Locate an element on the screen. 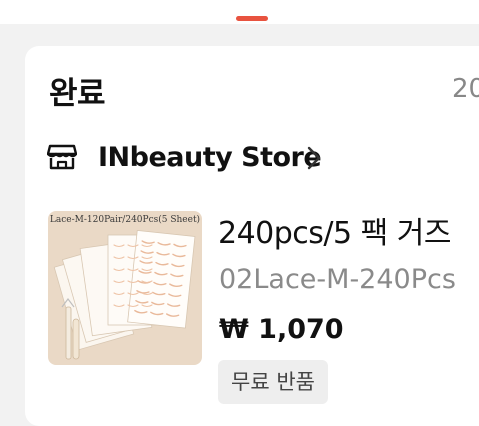  store-link: INbeauty Store is located at coordinates (197, 159).